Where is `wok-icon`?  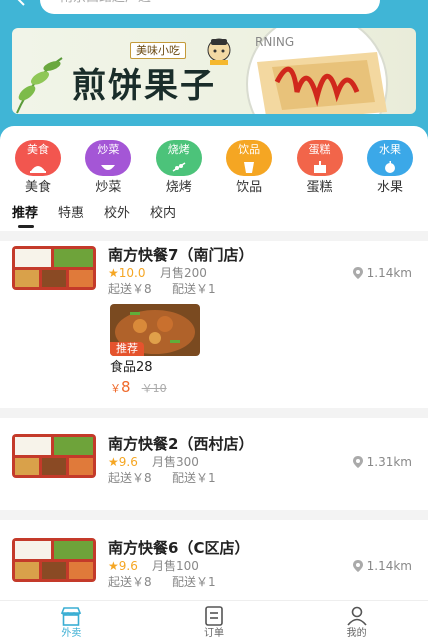 wok-icon is located at coordinates (108, 167).